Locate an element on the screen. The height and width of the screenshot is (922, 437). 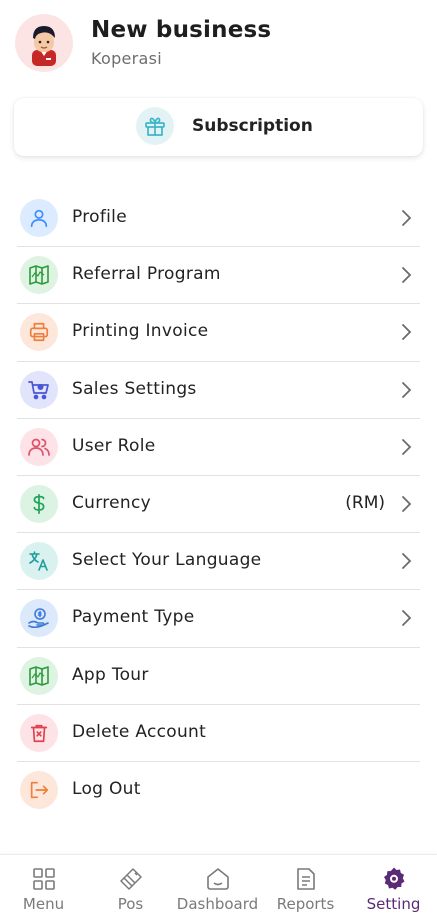
menu-item-label: Profile is located at coordinates (99, 217).